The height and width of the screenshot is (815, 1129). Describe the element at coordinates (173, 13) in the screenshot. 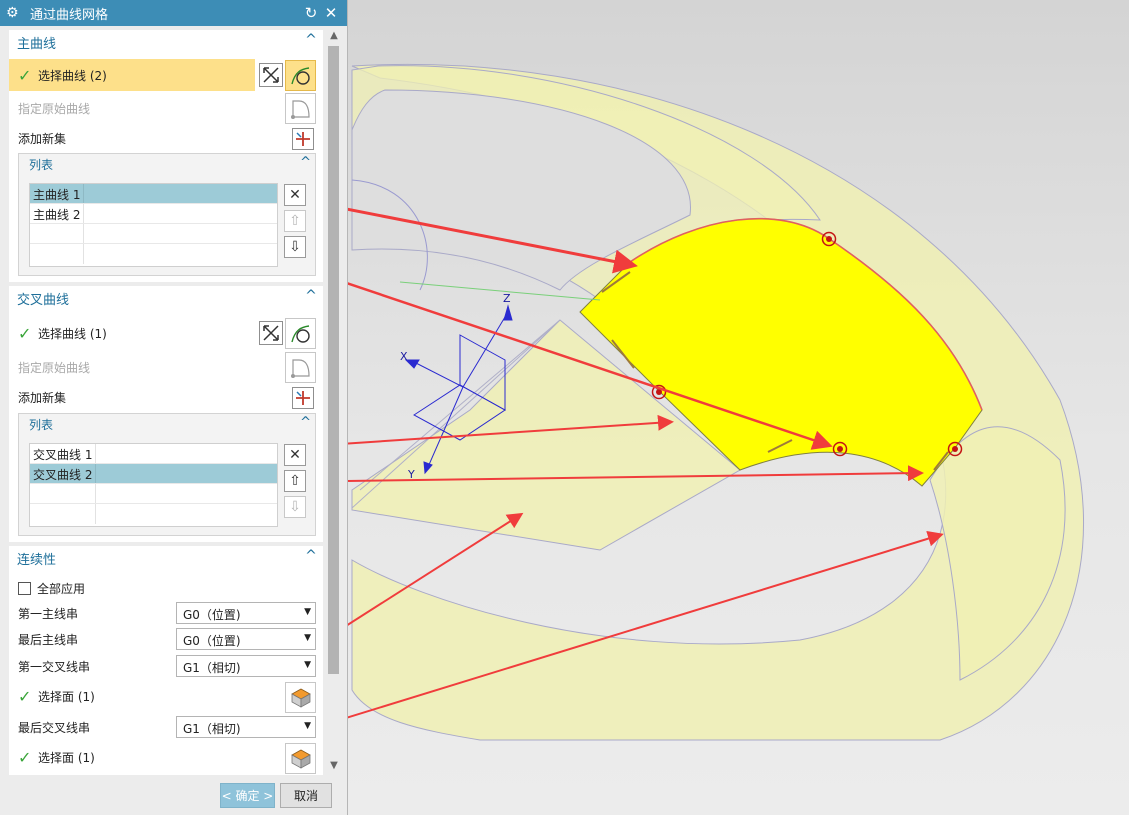

I see `dialog-titlebar: ⚙ 通过曲线网格 ↻ ✕` at that location.